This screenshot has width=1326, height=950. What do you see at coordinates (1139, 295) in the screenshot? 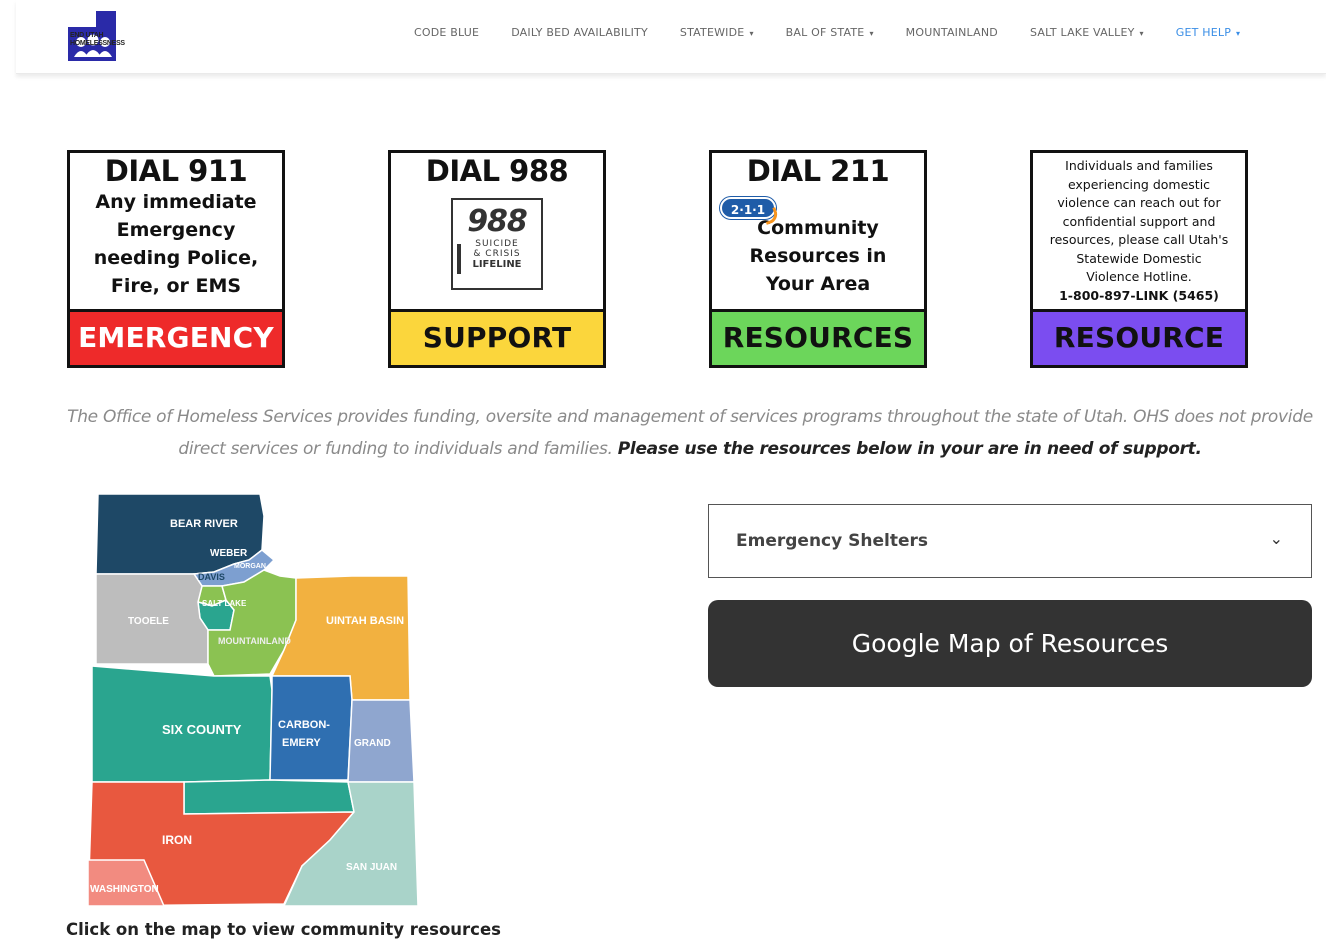
I see `hotline-phone: 1-800-897-LINK (5465)` at bounding box center [1139, 295].